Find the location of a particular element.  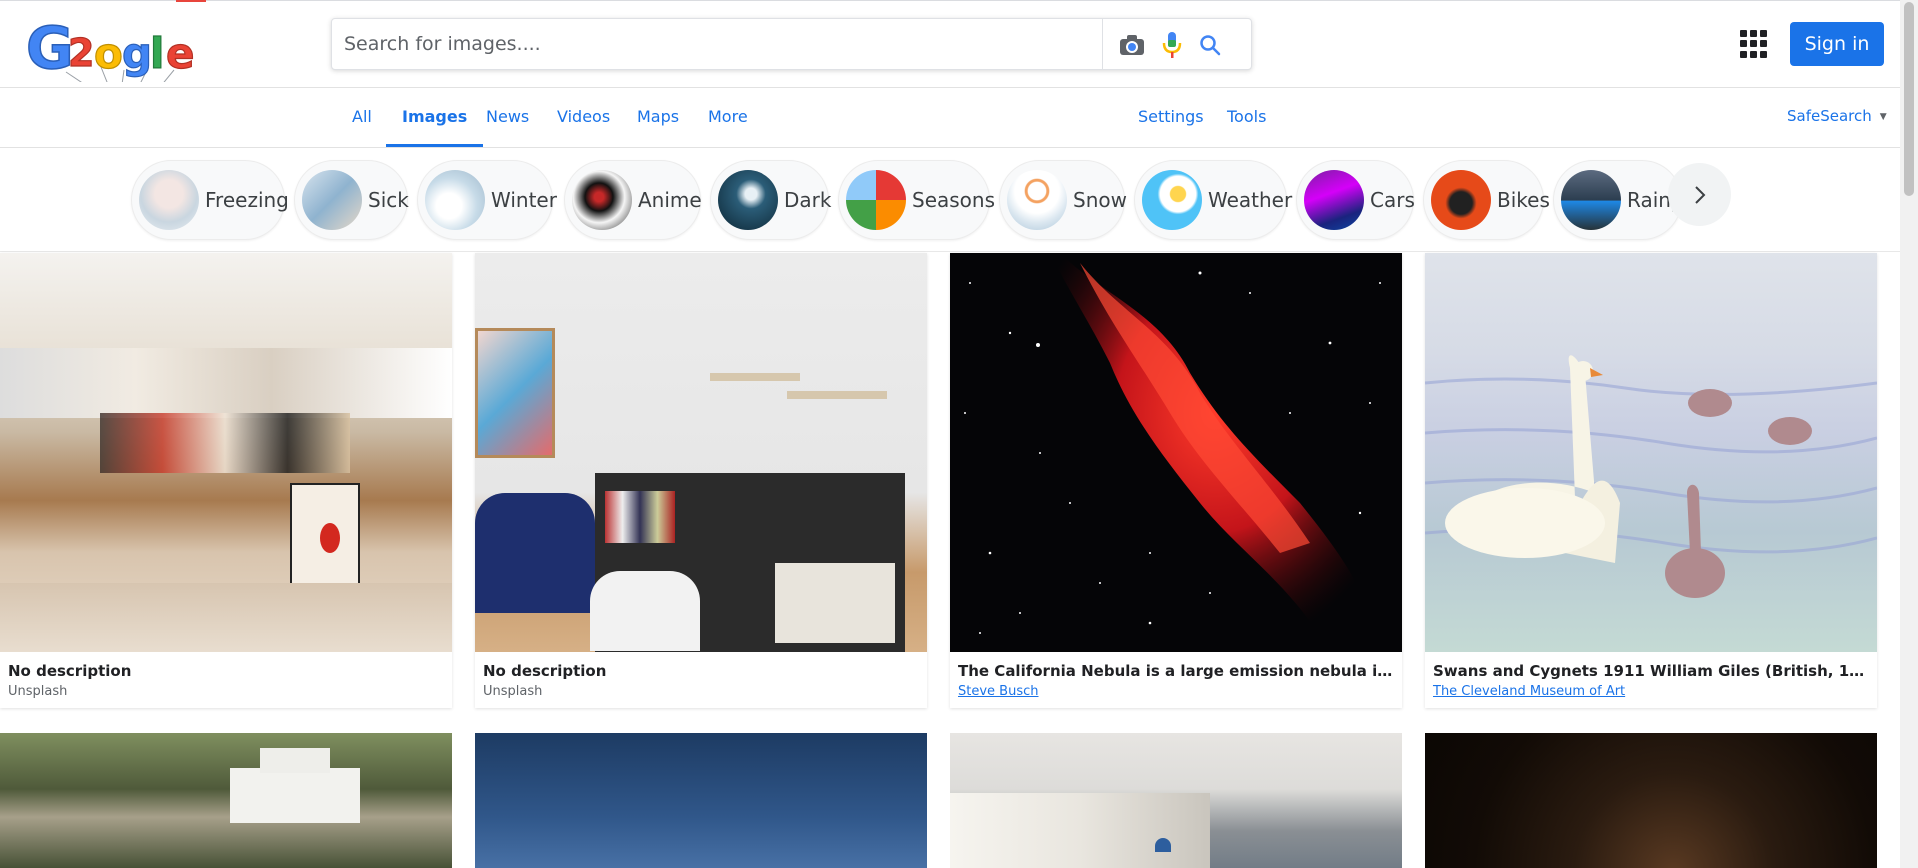

search-input is located at coordinates (714, 44).